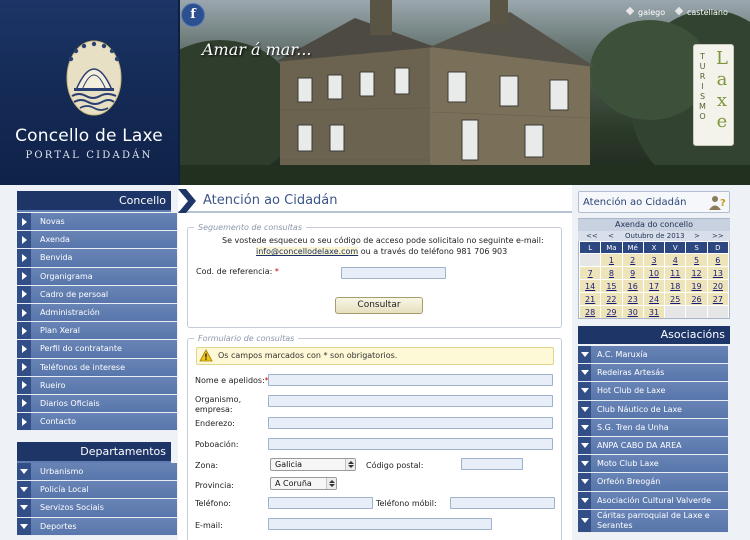 Image resolution: width=750 pixels, height=540 pixels. What do you see at coordinates (653, 391) in the screenshot?
I see `assoc-item-hot-club-de-laxe: Hot Club de Laxe` at bounding box center [653, 391].